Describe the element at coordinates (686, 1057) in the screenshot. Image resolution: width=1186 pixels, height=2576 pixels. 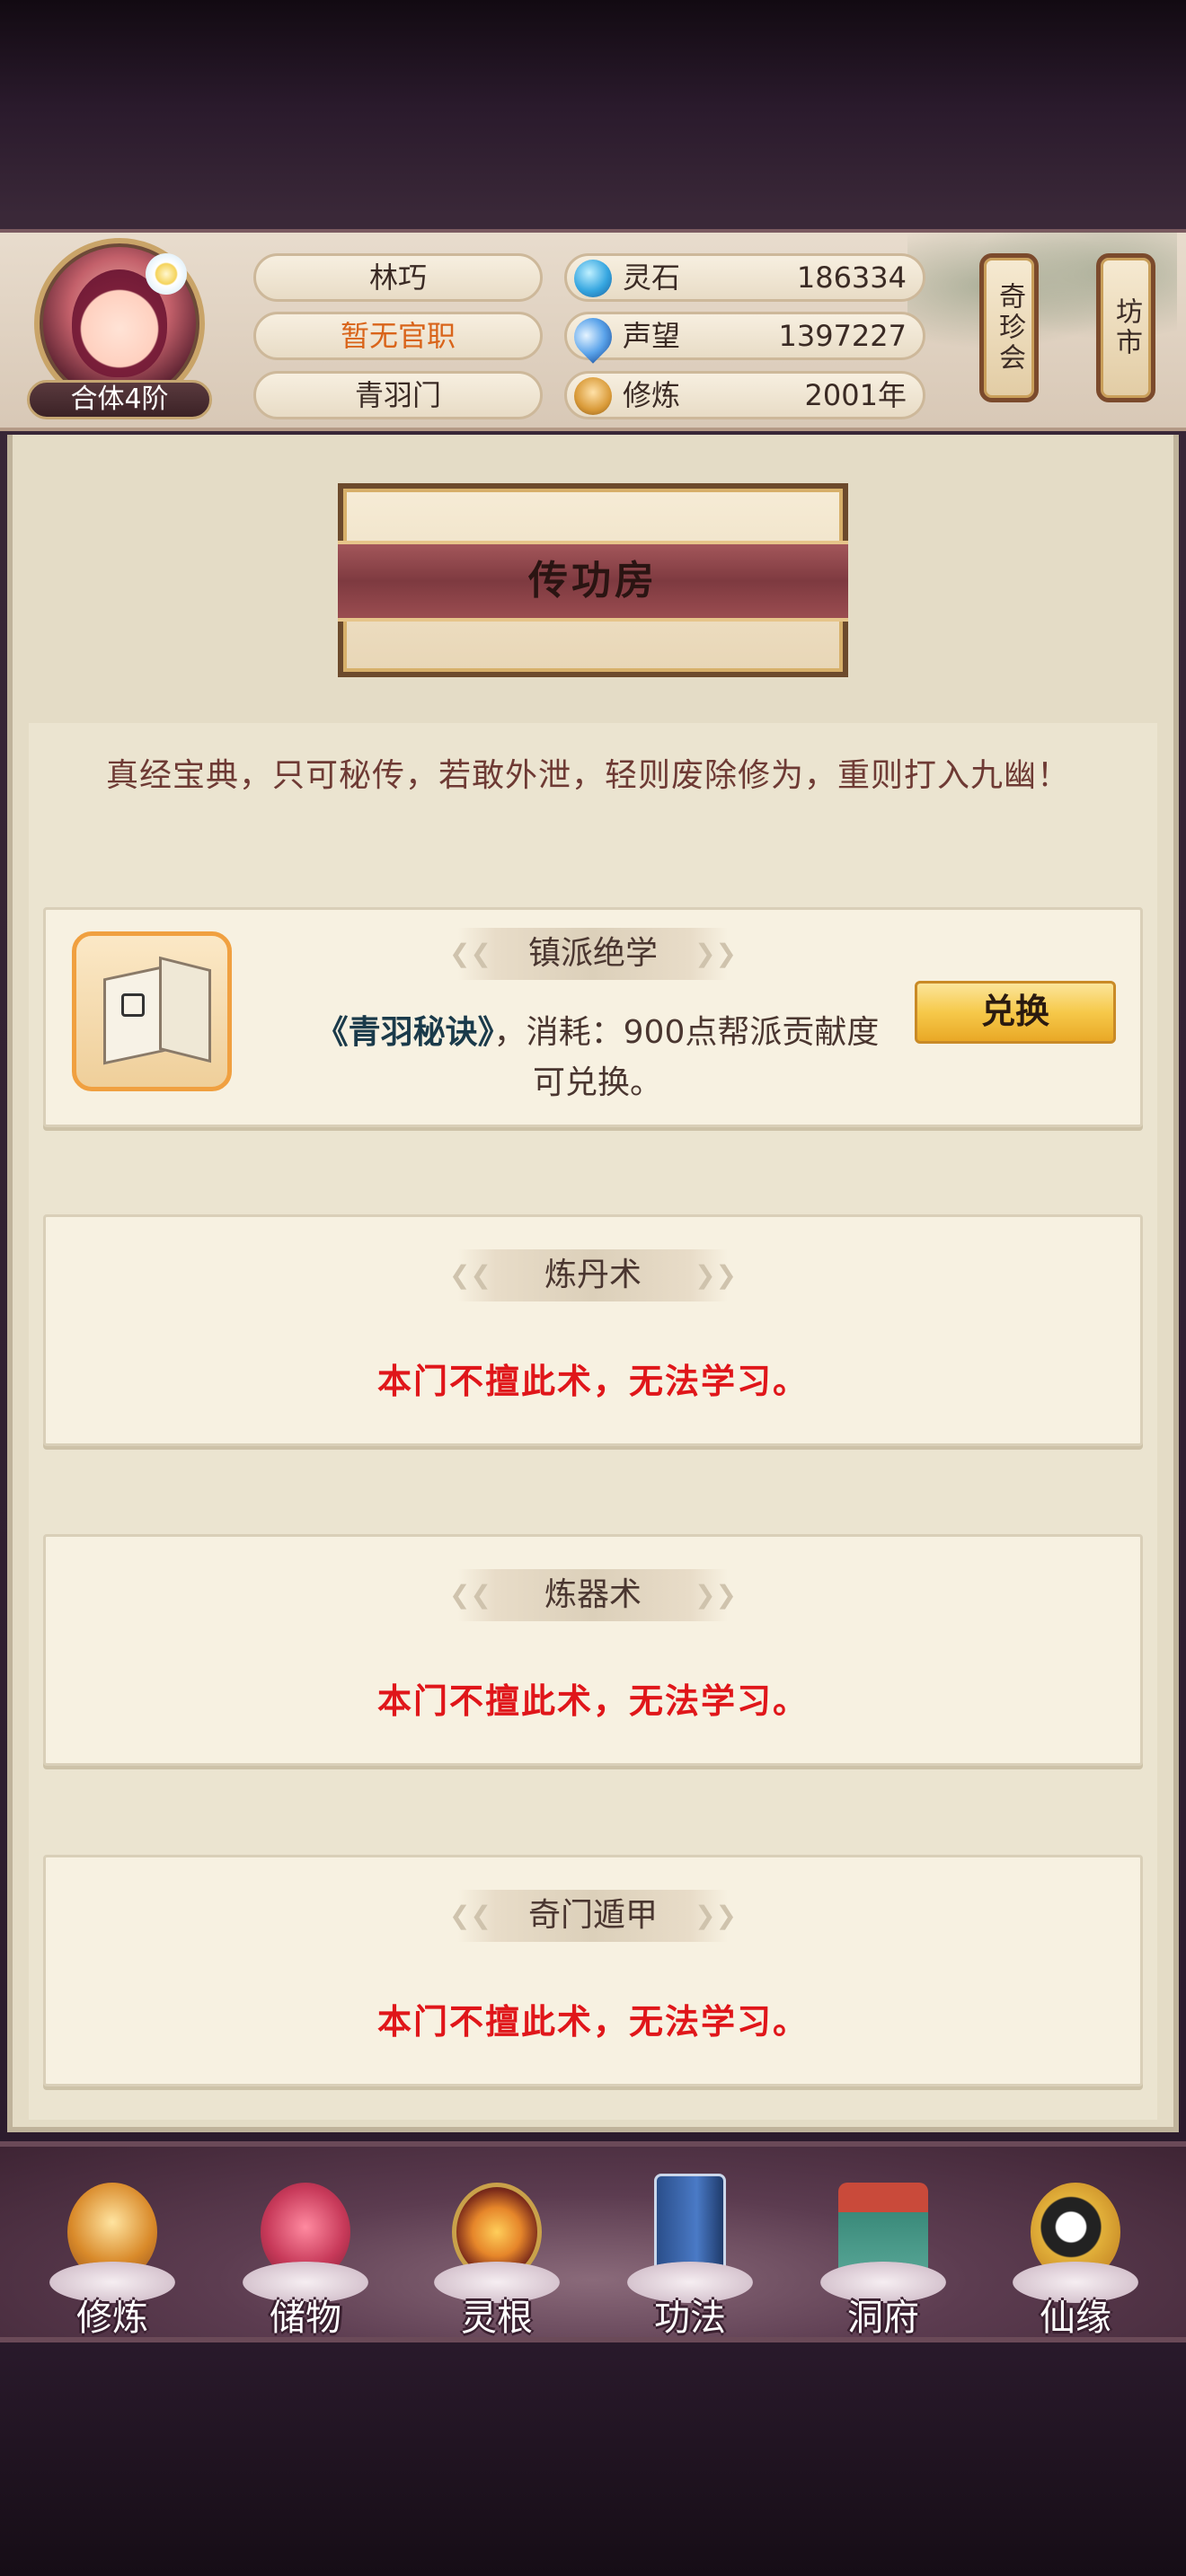
I see `technique-cost: ，消耗：900点帮派贡献度可兑换。` at that location.